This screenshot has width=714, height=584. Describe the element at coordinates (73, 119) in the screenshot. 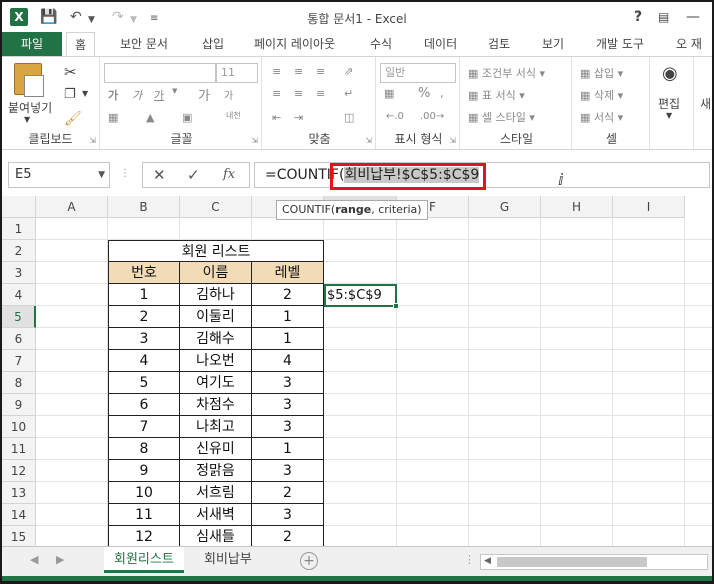

I see `format-painter-icon: 🖌` at that location.